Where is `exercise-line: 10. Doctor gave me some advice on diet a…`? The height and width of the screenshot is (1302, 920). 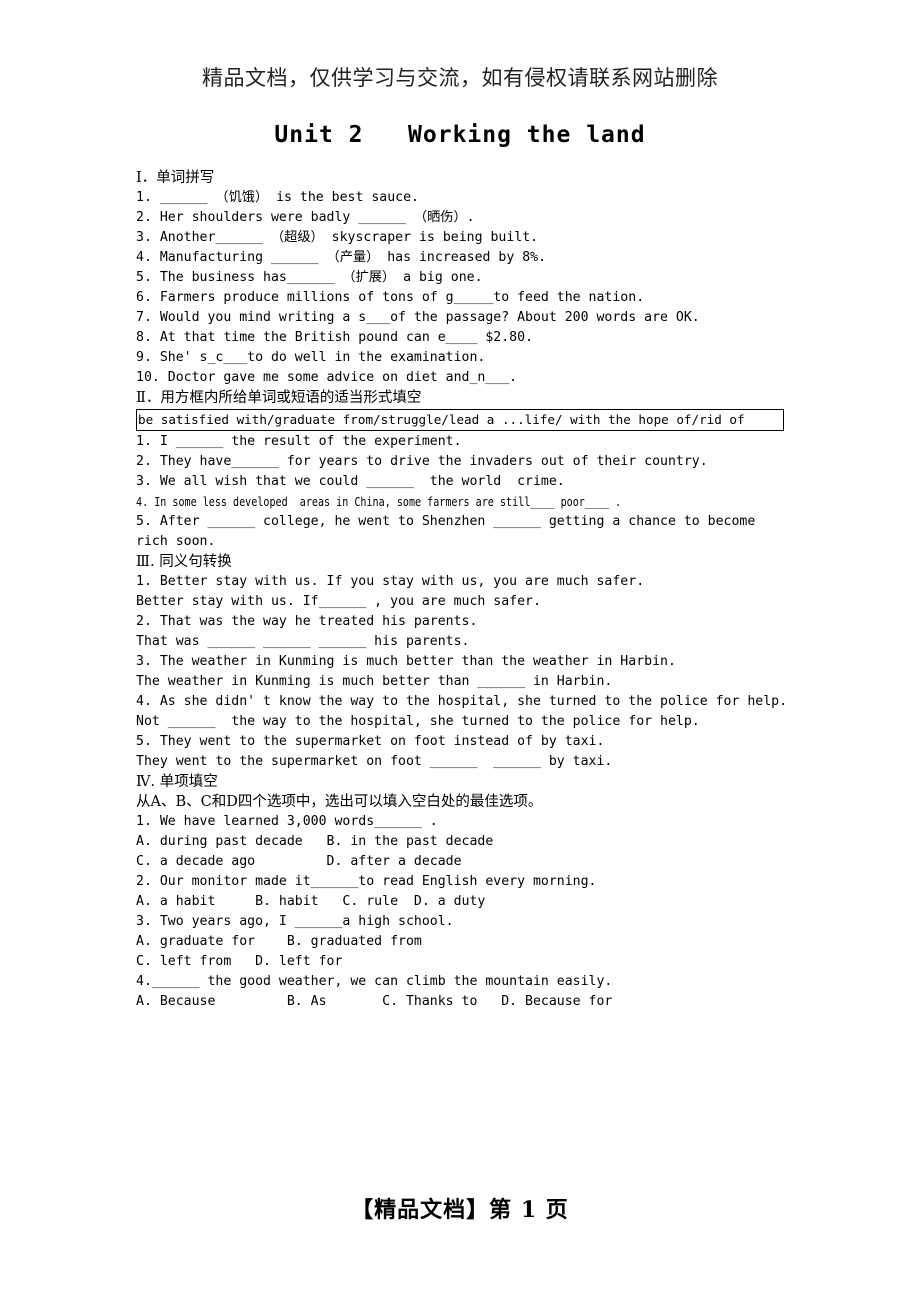 exercise-line: 10. Doctor gave me some advice on diet a… is located at coordinates (327, 377).